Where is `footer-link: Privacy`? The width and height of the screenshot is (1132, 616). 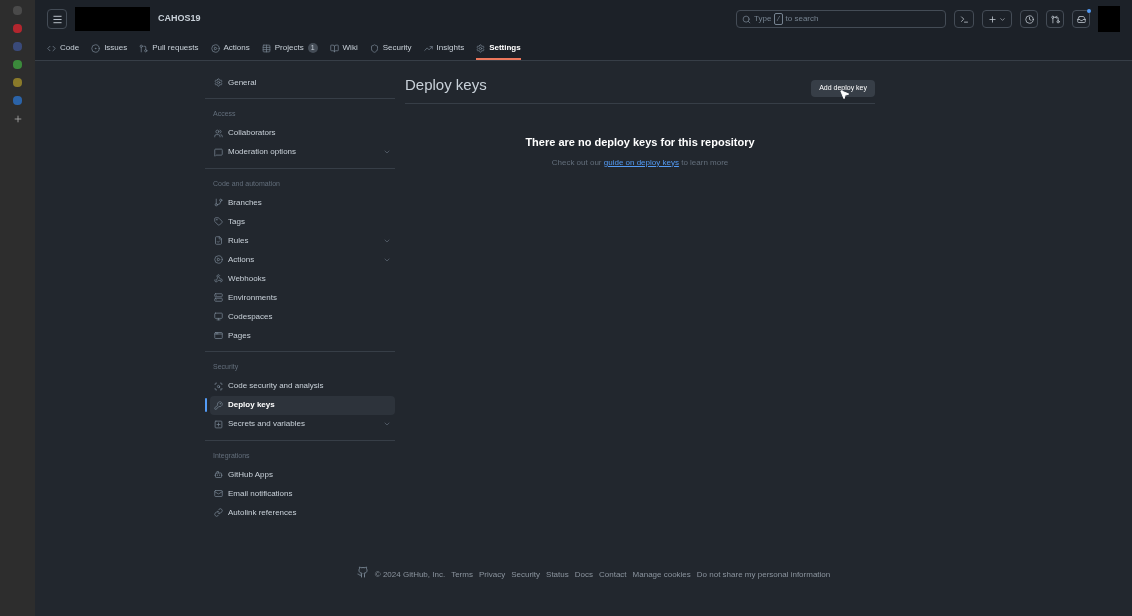
footer-link: Privacy is located at coordinates (492, 575).